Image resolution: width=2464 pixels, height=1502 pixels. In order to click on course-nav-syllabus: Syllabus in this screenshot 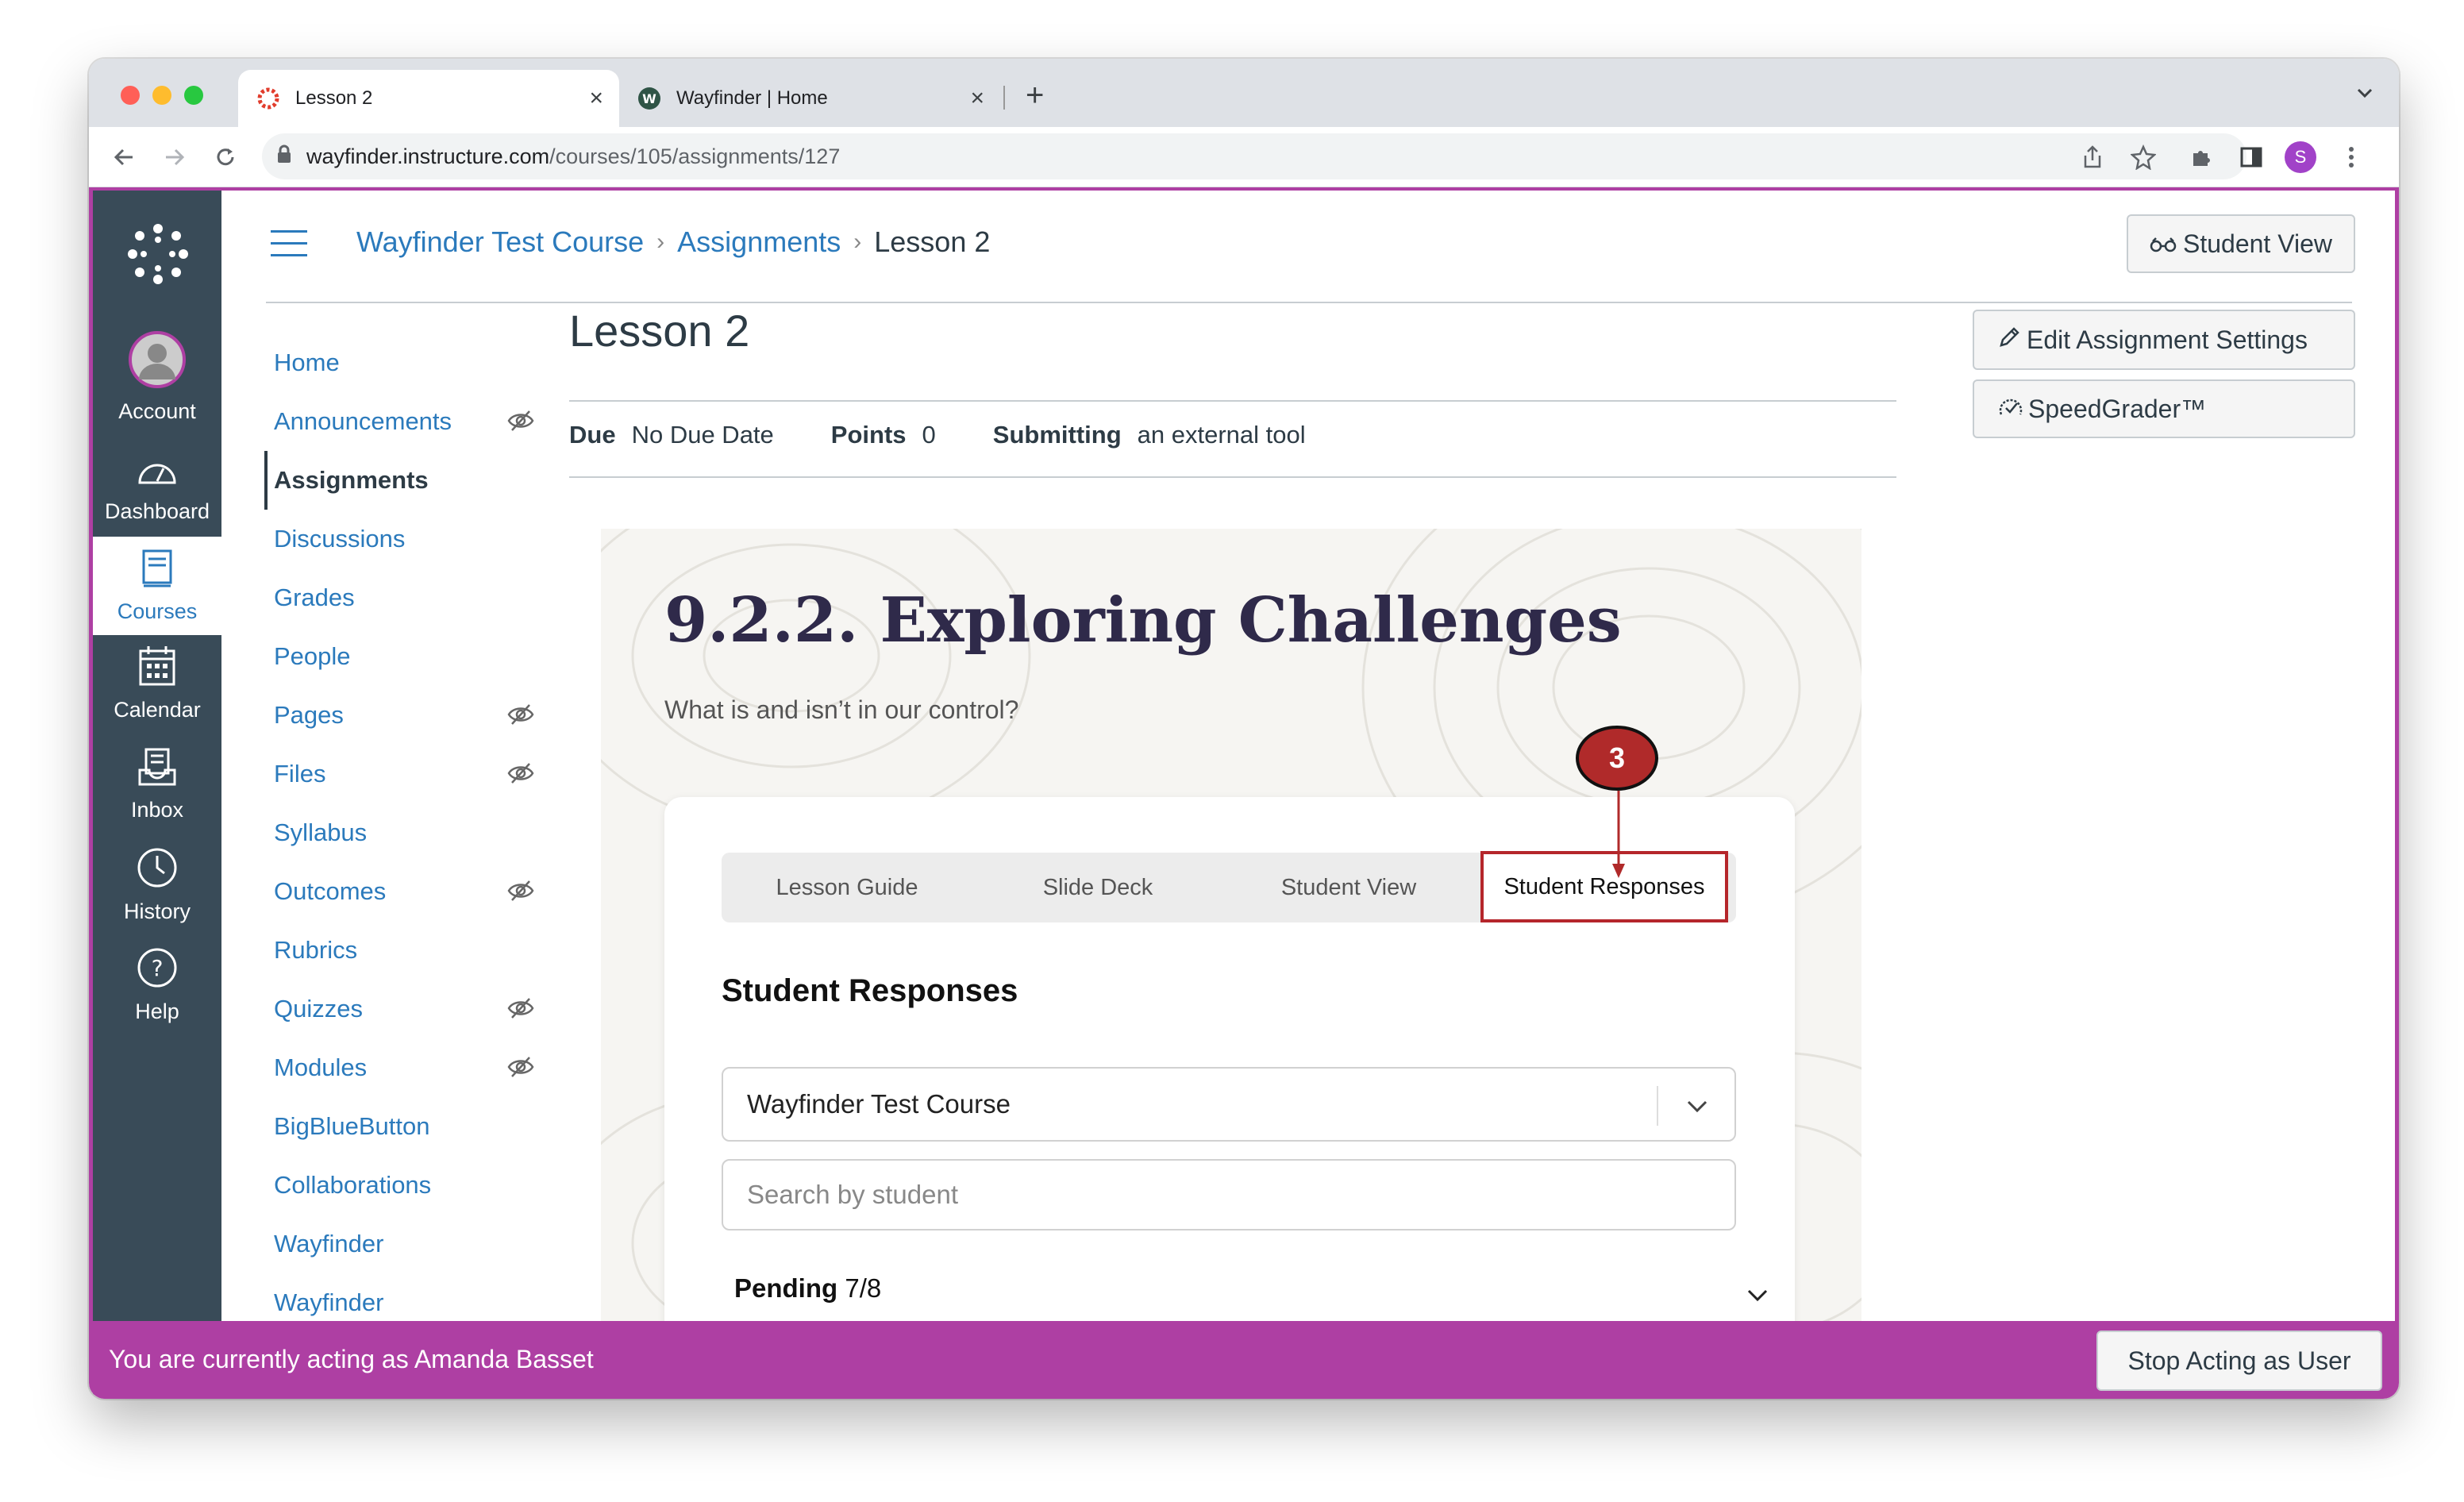, I will do `click(407, 832)`.